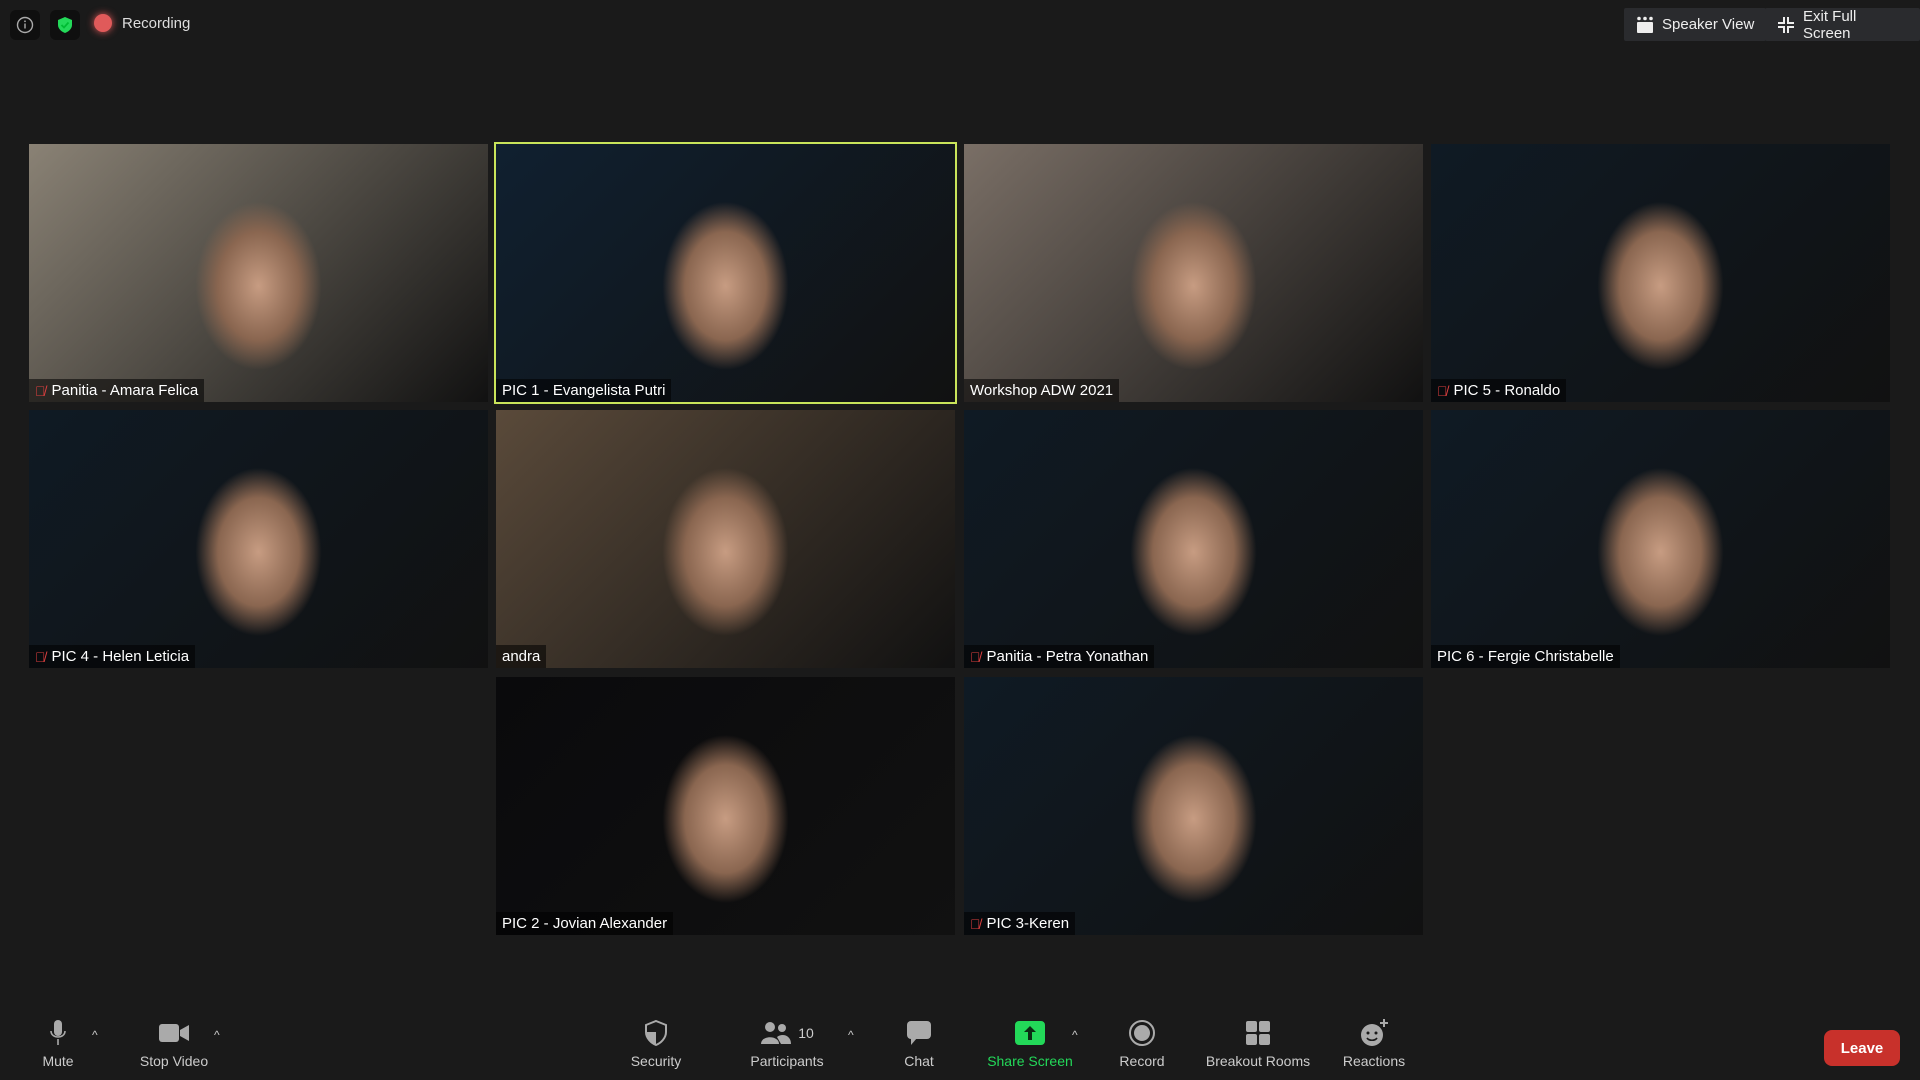  Describe the element at coordinates (103, 23) in the screenshot. I see `recording-dot-icon` at that location.